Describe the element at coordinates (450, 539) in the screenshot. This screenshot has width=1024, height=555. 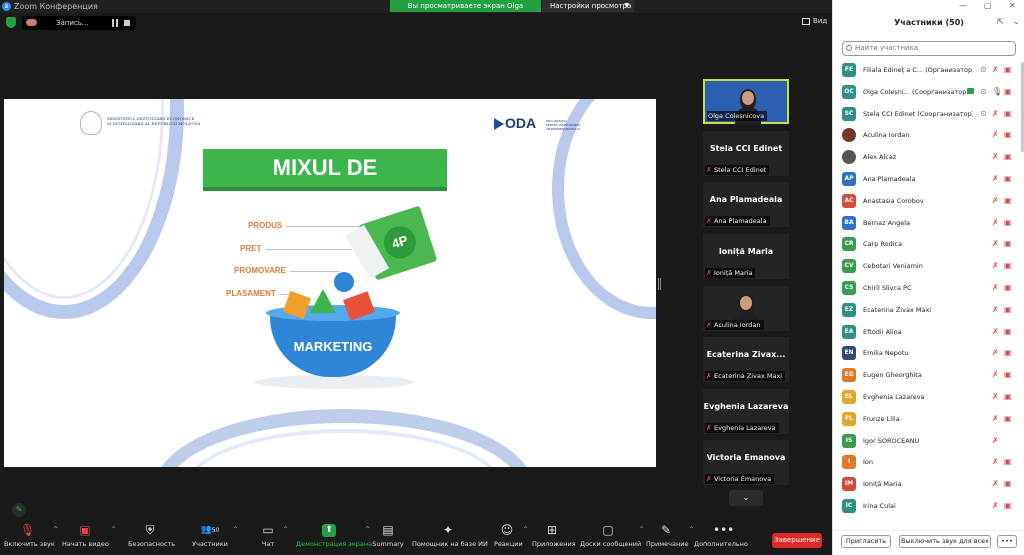
I see `ai-assistant-button: ✦ Помощник на базе ИИ` at that location.